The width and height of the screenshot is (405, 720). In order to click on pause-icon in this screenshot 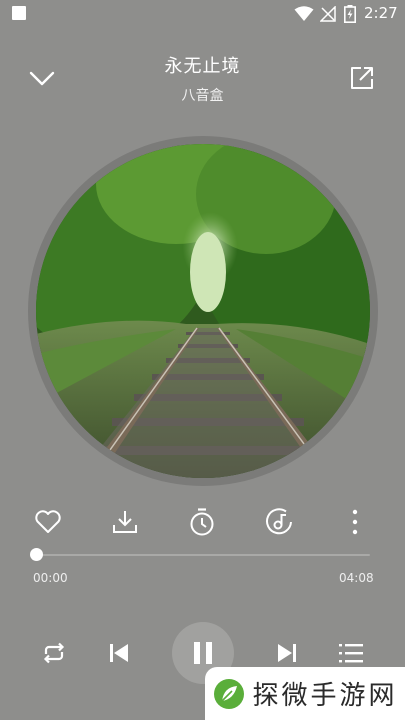, I will do `click(203, 653)`.